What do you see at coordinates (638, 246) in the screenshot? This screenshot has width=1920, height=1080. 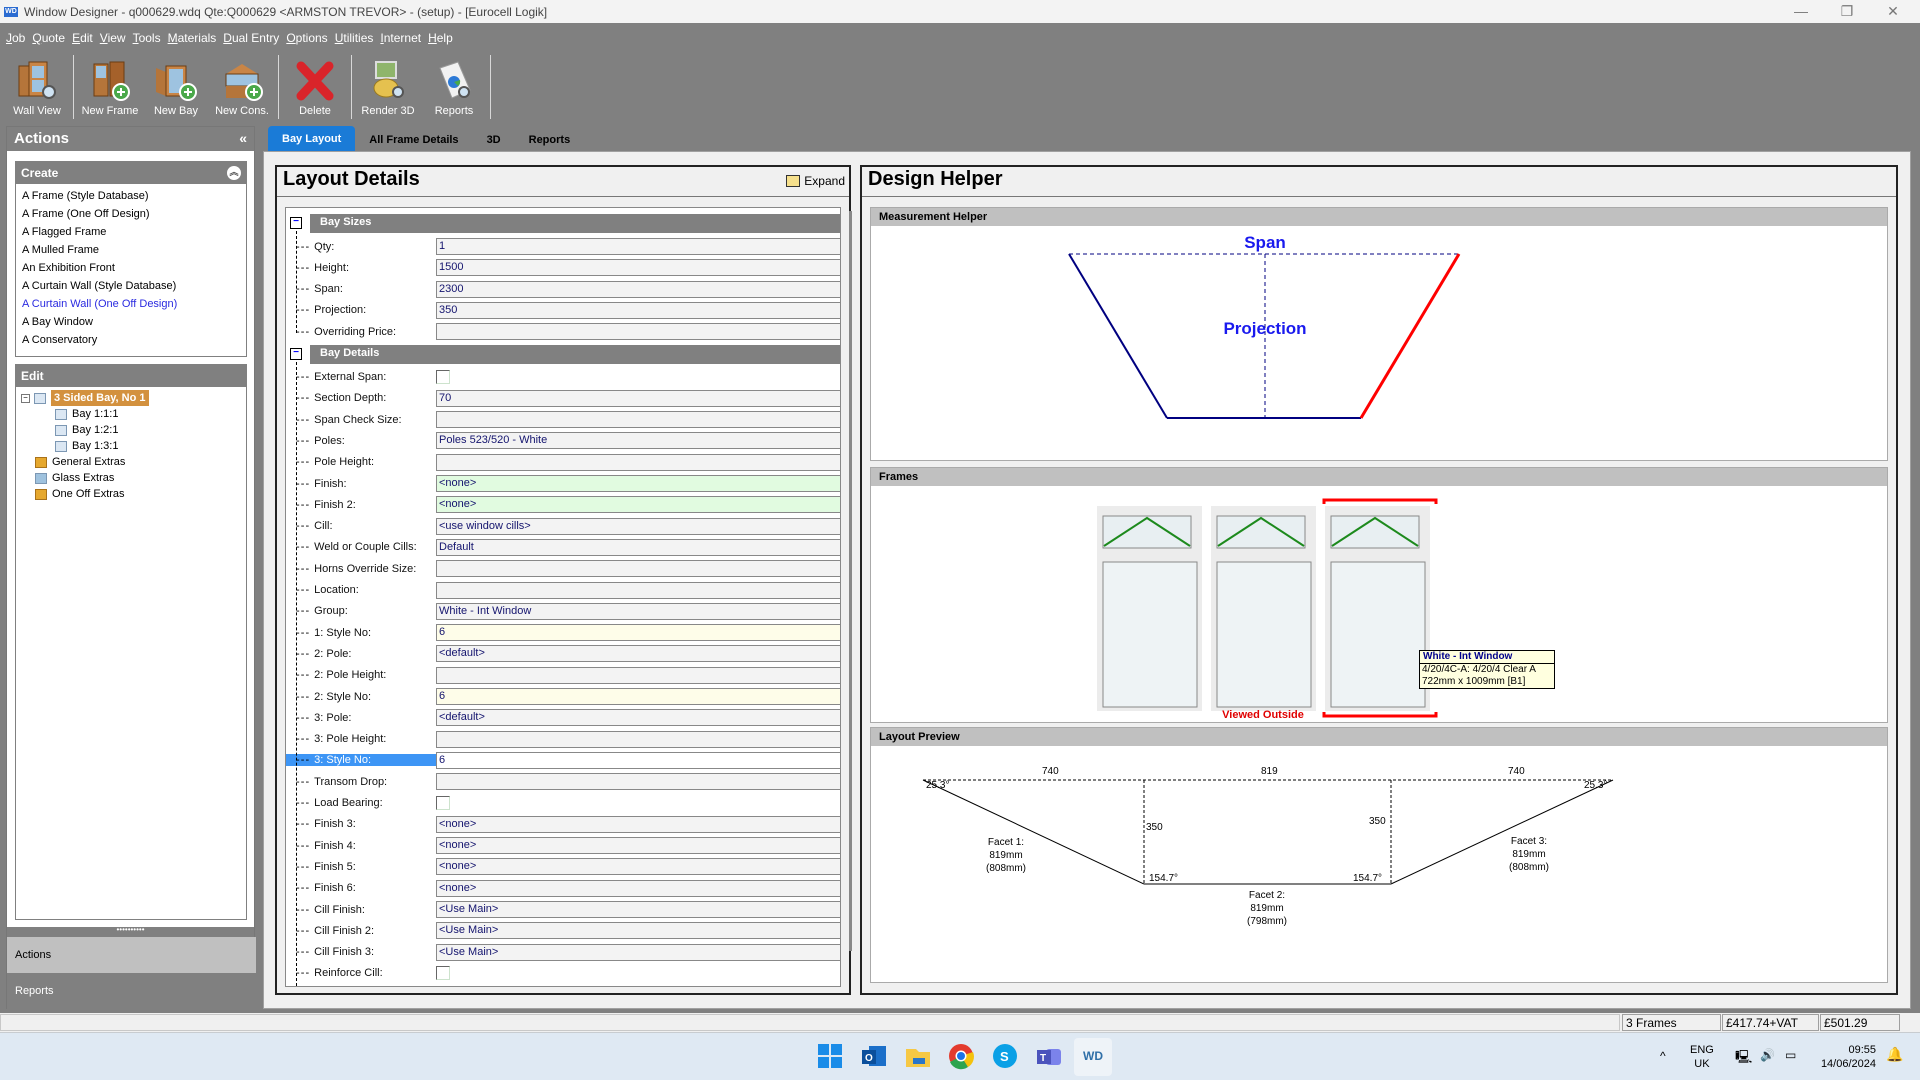 I see `property-value-field: 1` at bounding box center [638, 246].